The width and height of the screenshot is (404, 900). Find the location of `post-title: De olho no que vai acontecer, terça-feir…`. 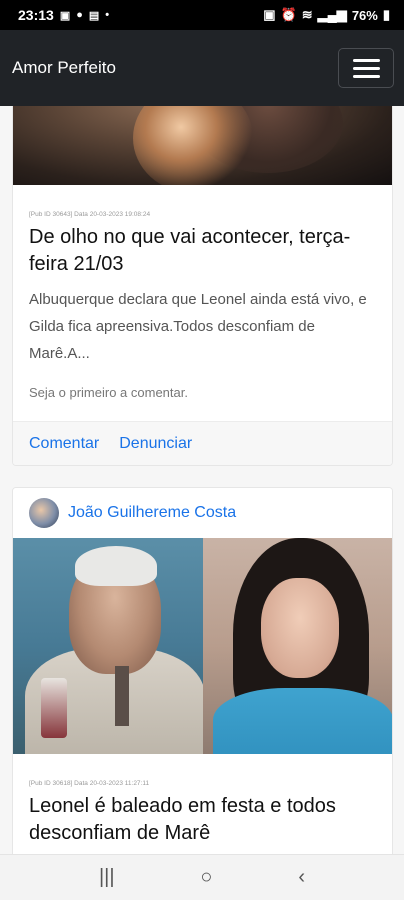

post-title: De olho no que vai acontecer, terça-feir… is located at coordinates (202, 251).